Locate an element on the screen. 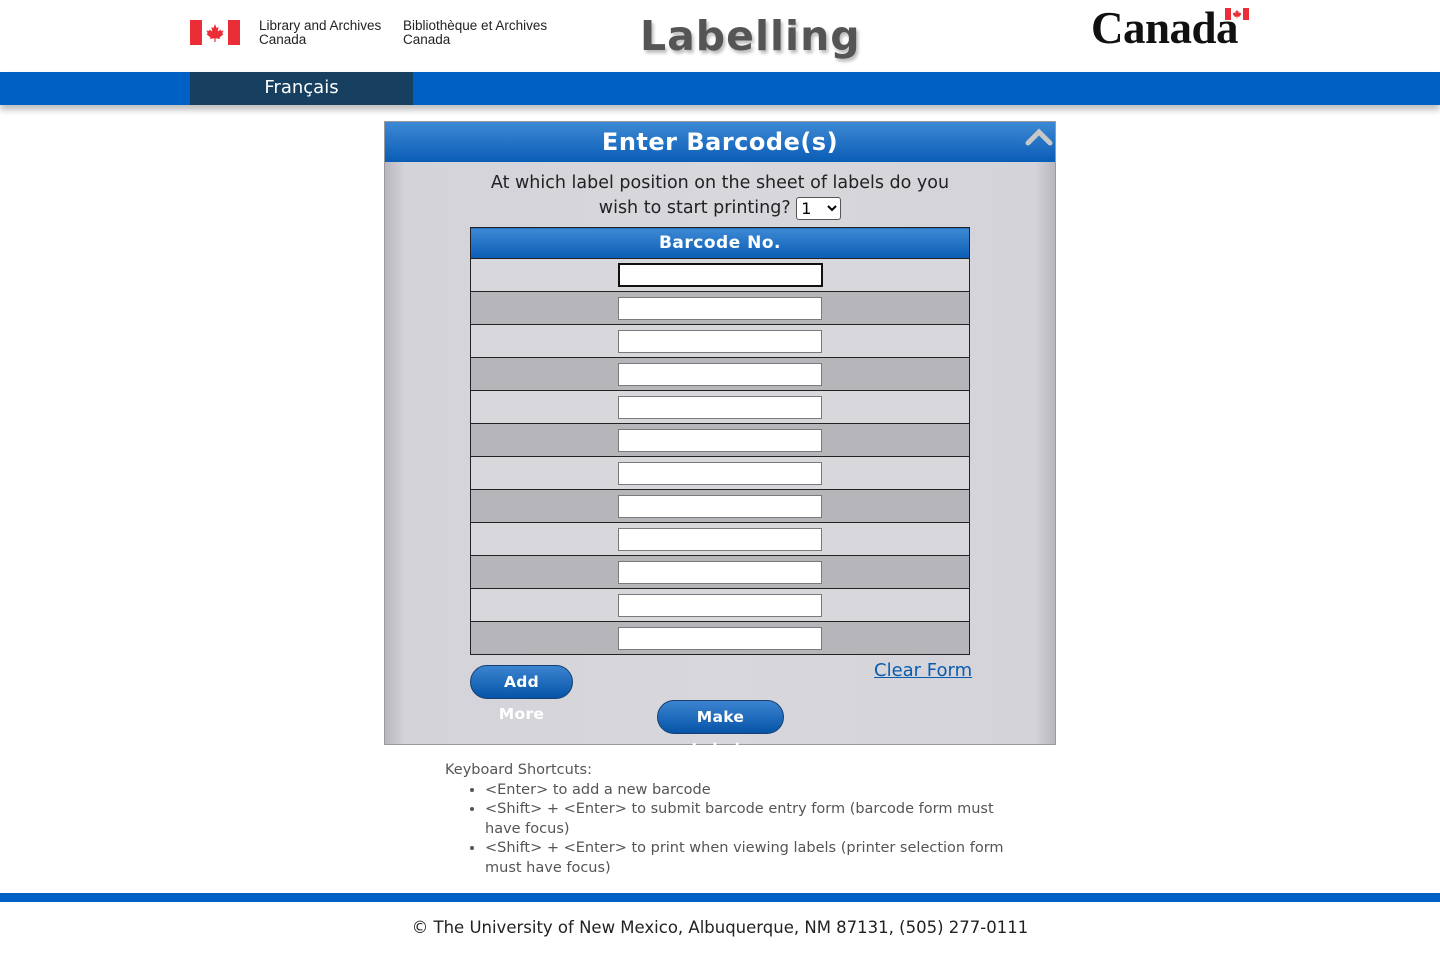 Image resolution: width=1440 pixels, height=957 pixels. org-name-french: Bibliothèque et Archives Canada is located at coordinates (475, 33).